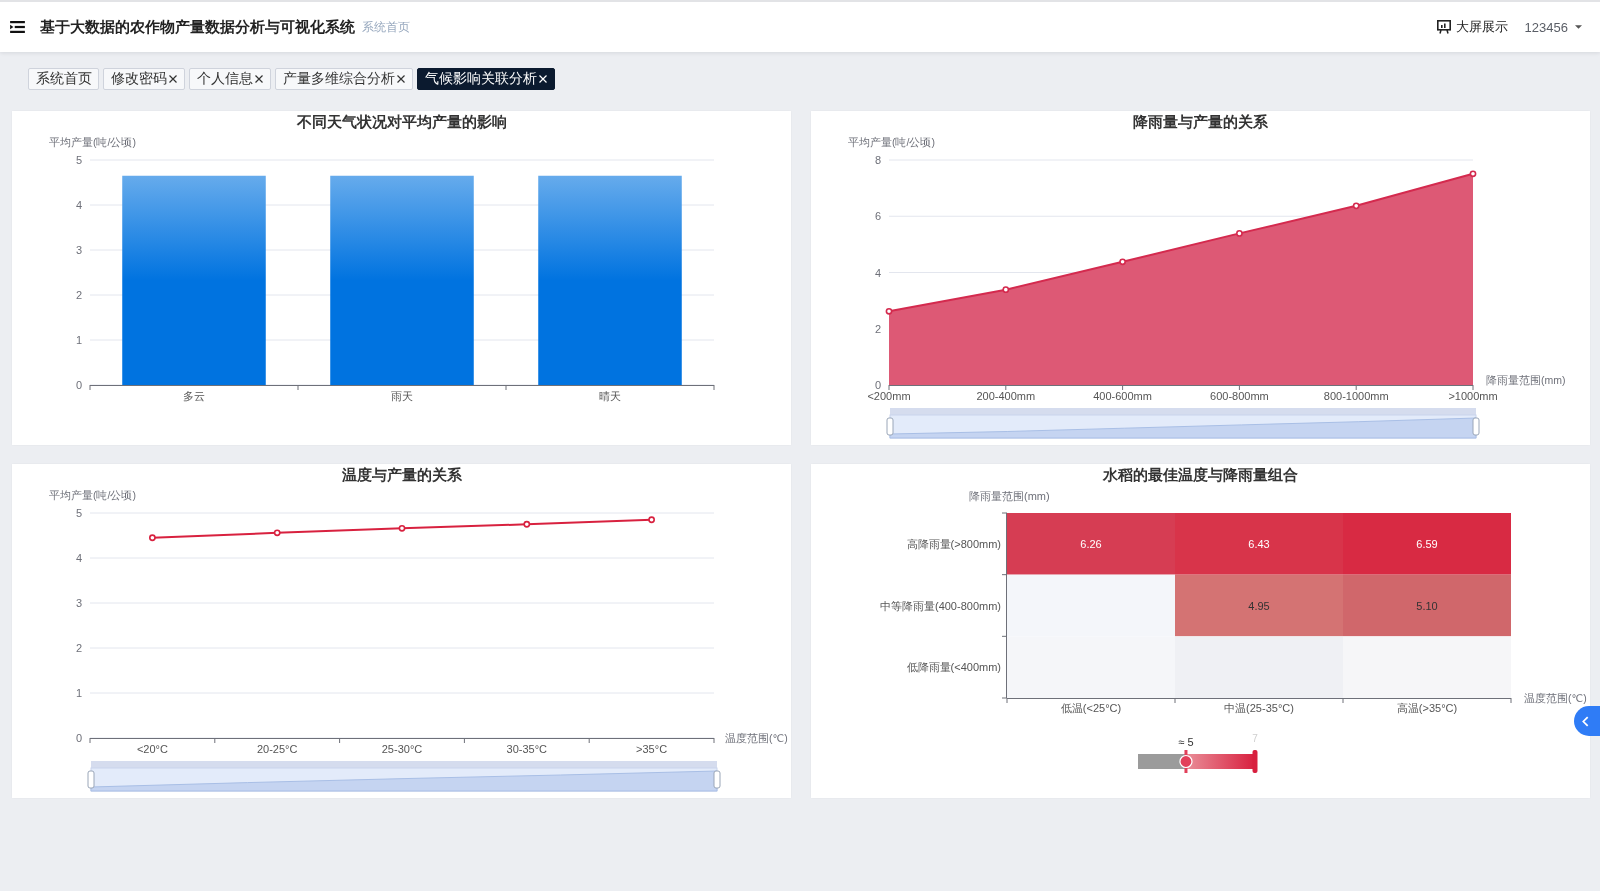  Describe the element at coordinates (1200, 122) in the screenshot. I see `chart-title: 降雨量与产量的关系` at that location.